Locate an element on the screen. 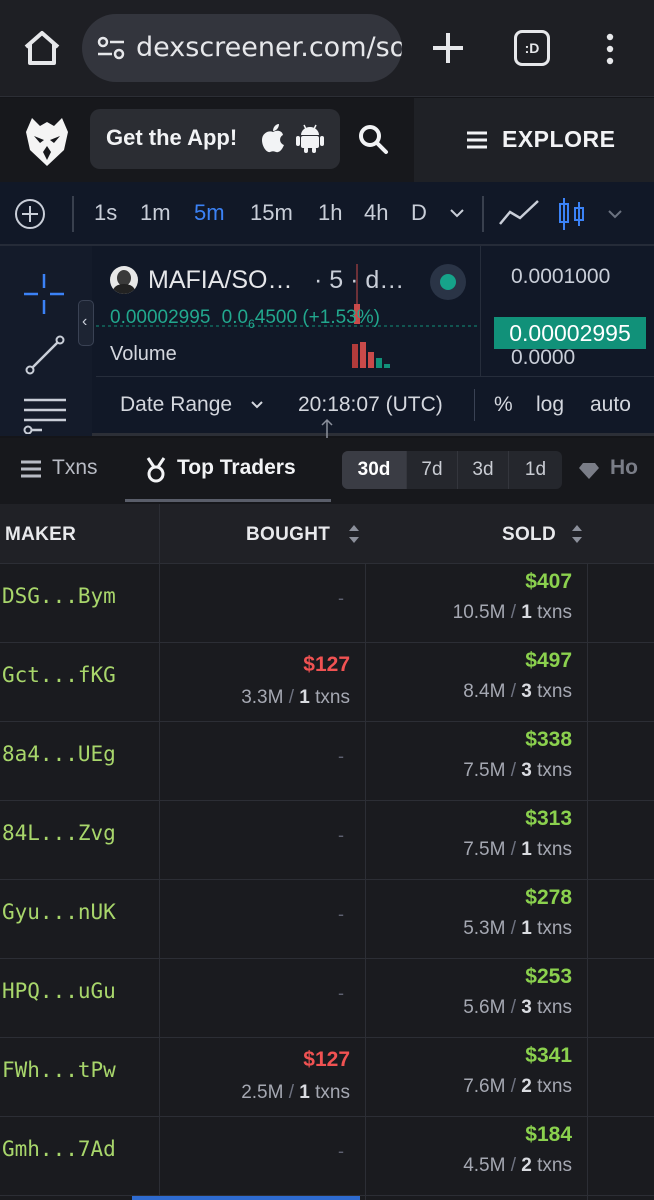 The height and width of the screenshot is (1200, 654). tab-switcher-button: :D is located at coordinates (532, 48).